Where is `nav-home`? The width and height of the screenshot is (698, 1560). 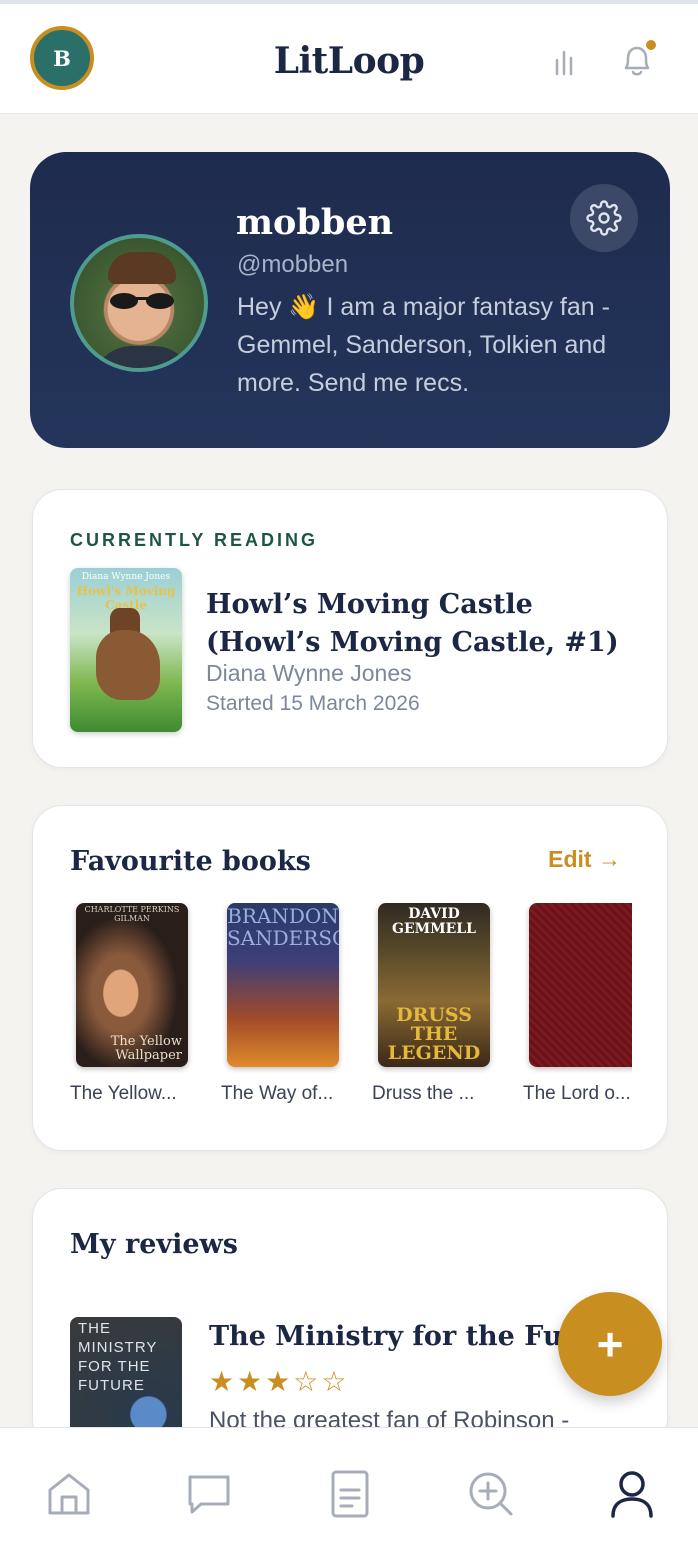 nav-home is located at coordinates (69, 1494).